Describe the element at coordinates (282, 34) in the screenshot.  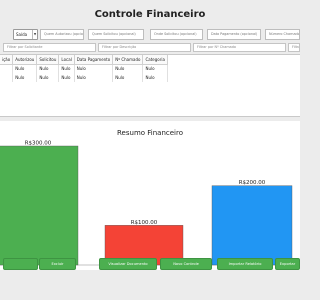
I see `numero-chamado-input: Número Chamado (opcional)` at that location.